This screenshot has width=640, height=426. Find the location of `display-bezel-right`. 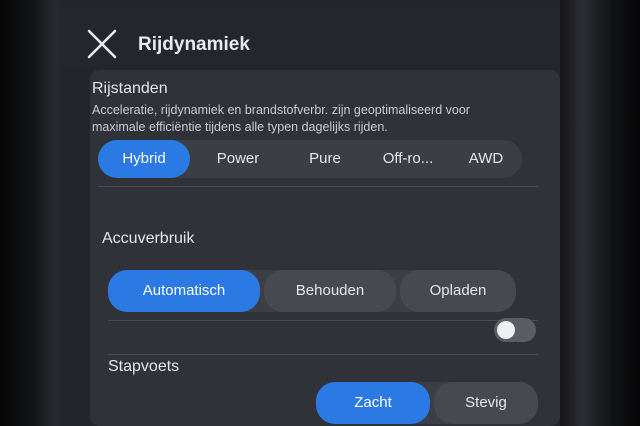

display-bezel-right is located at coordinates (595, 213).